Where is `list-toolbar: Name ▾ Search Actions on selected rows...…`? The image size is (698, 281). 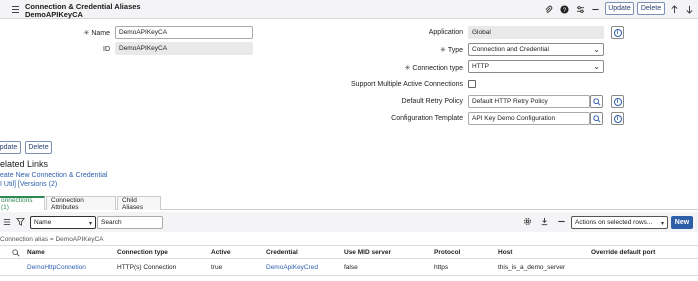 list-toolbar: Name ▾ Search Actions on selected rows...… is located at coordinates (349, 222).